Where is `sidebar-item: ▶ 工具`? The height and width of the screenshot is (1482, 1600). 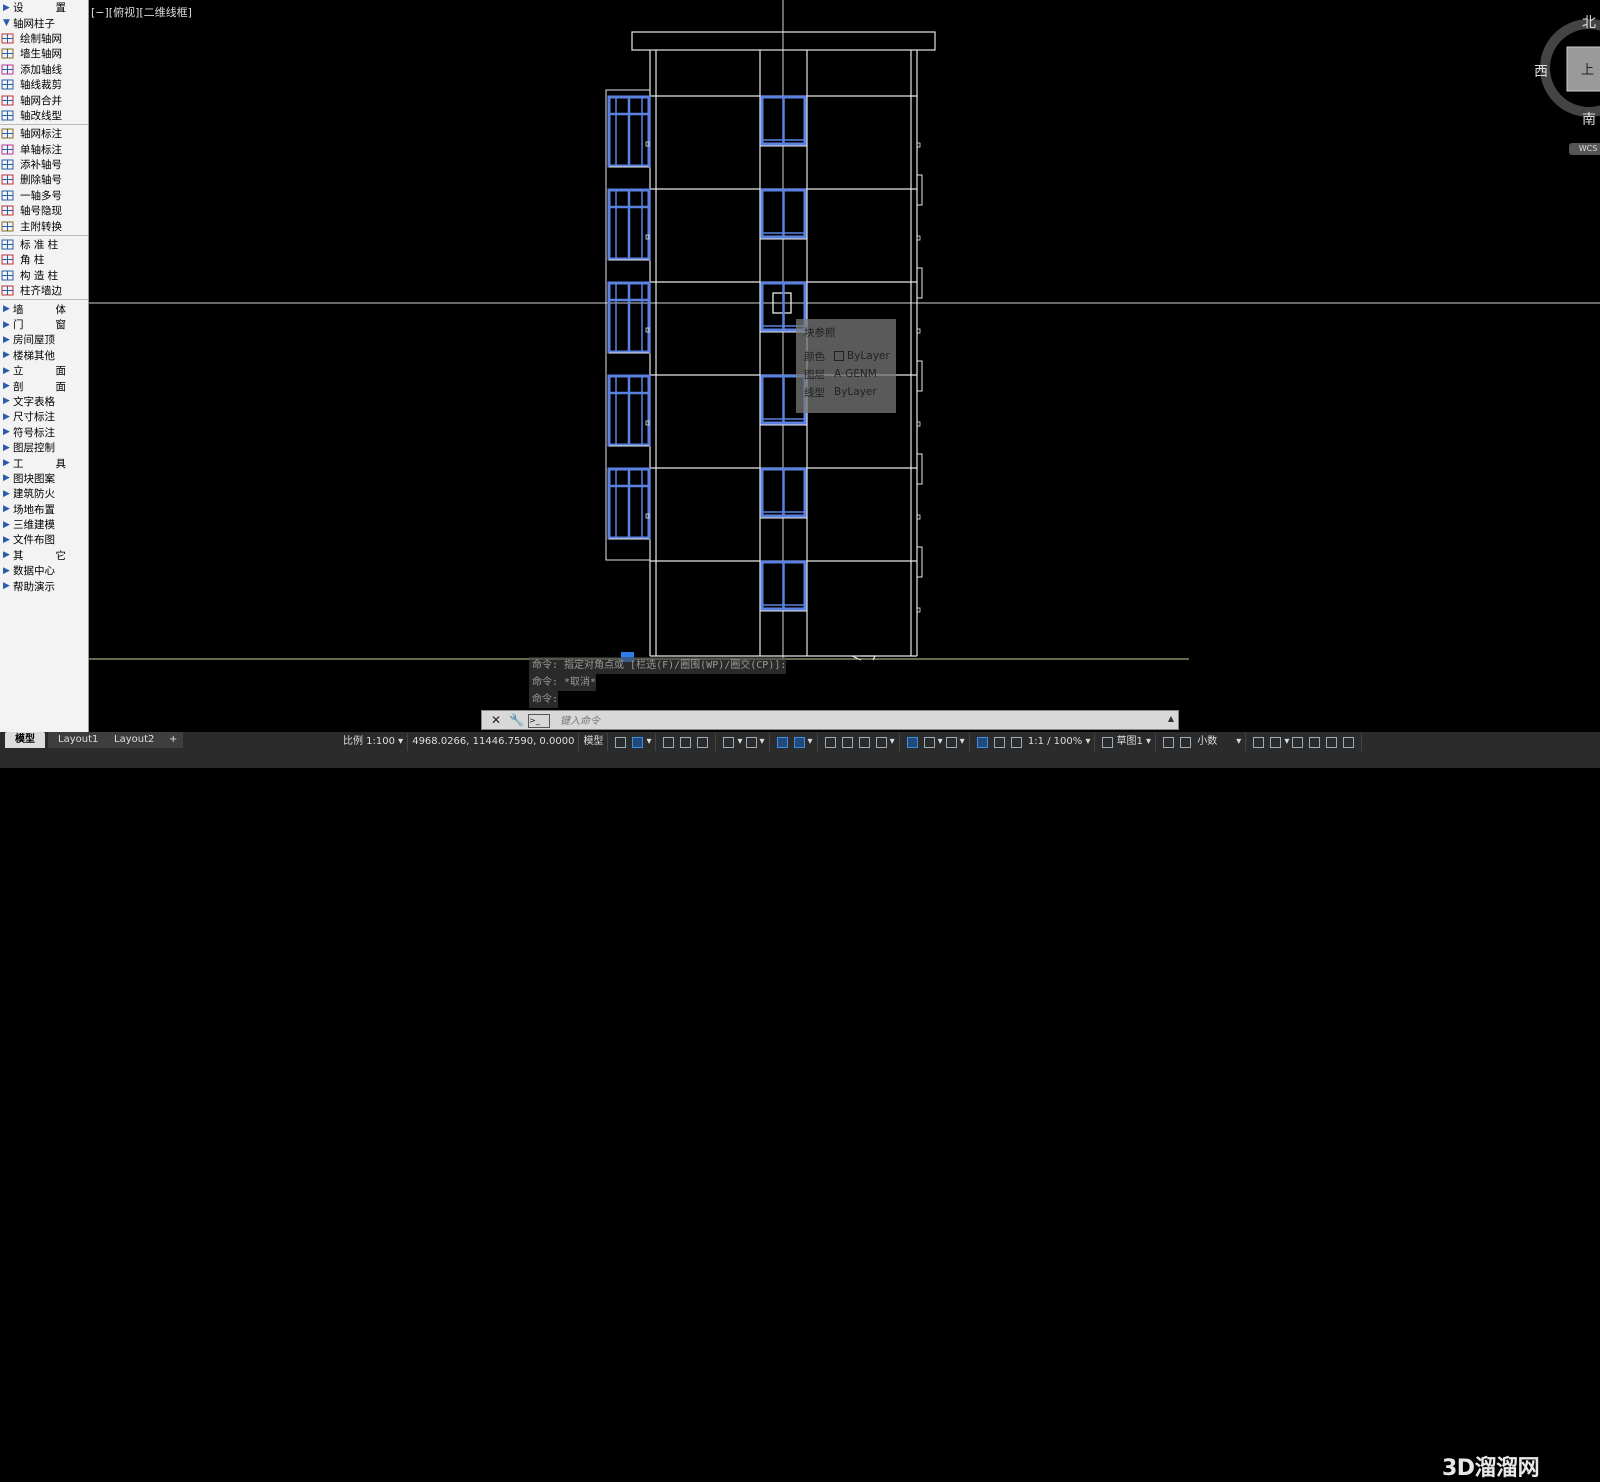 sidebar-item: ▶ 工具 is located at coordinates (44, 462).